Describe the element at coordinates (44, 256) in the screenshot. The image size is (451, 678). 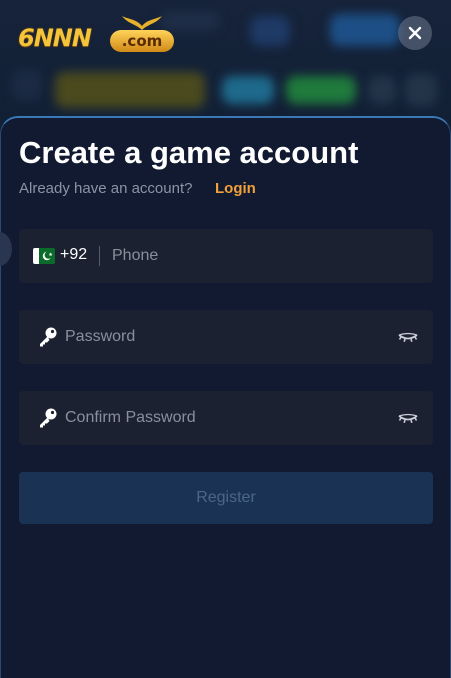
I see `pakistan-flag-icon` at that location.